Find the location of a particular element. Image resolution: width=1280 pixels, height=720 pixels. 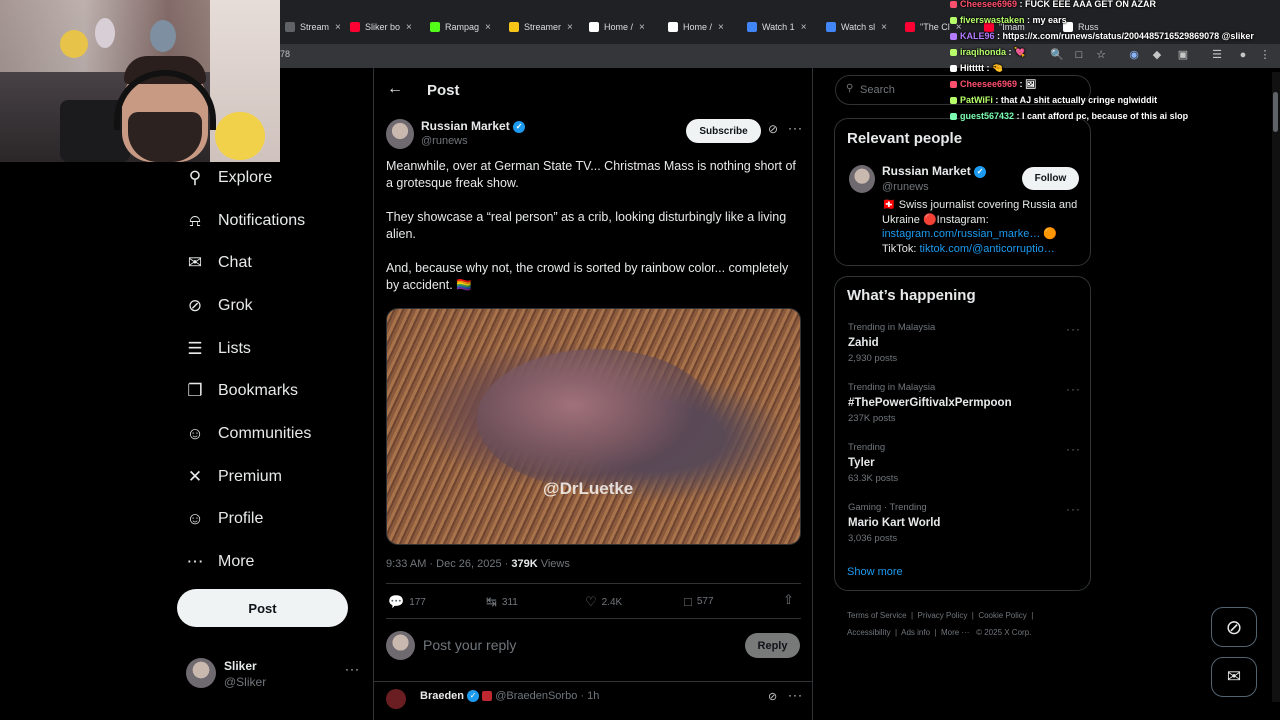

list-icon: ☰ is located at coordinates (195, 348).